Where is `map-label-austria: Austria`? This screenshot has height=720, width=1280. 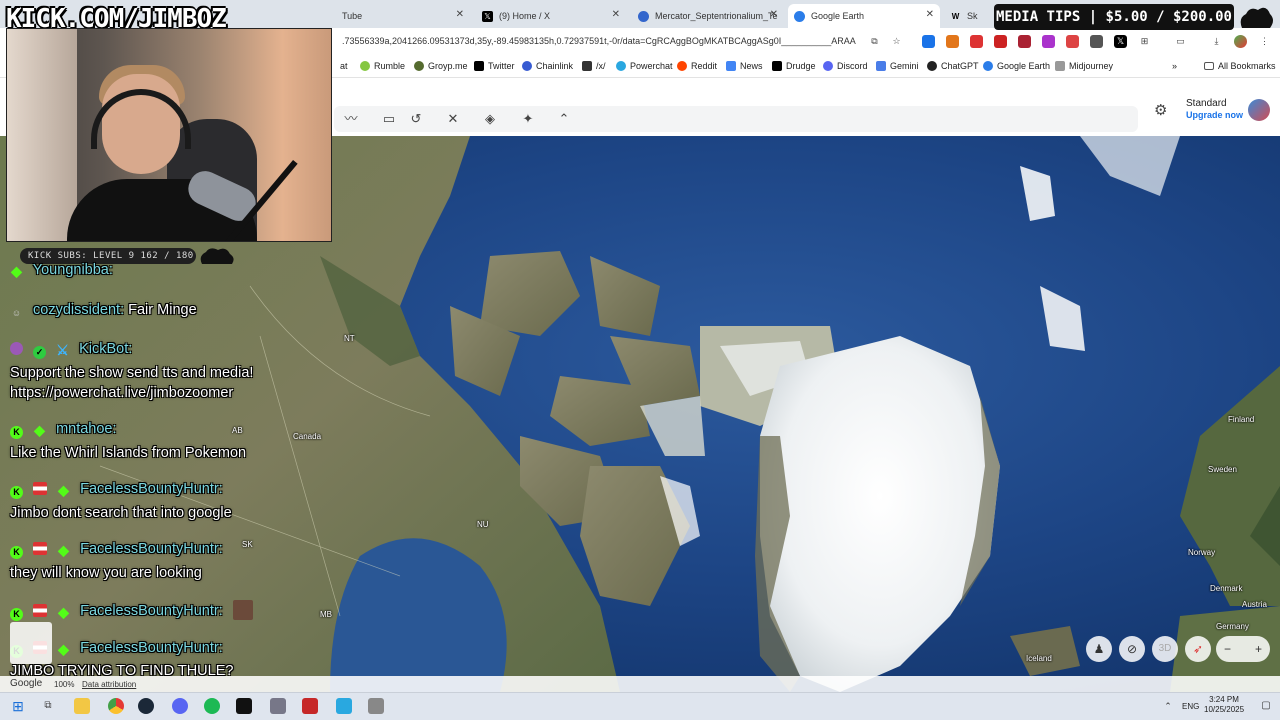 map-label-austria: Austria is located at coordinates (1254, 604).